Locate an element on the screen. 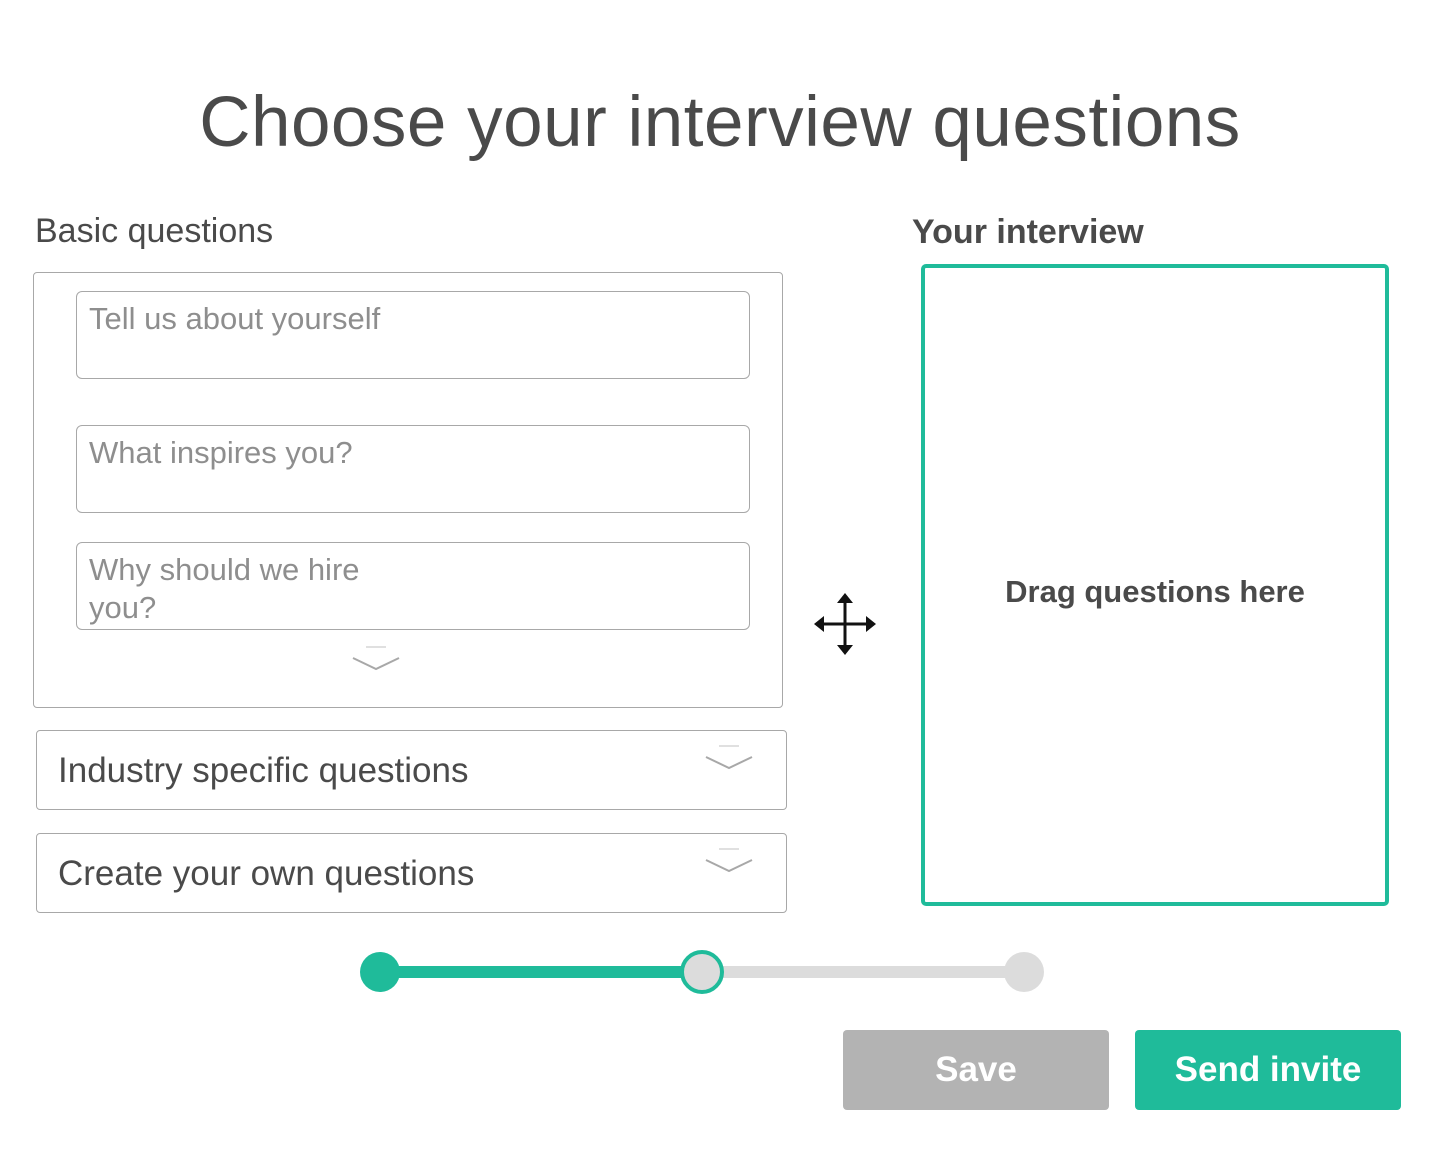 This screenshot has width=1440, height=1172. your-interview-heading: Your interview is located at coordinates (1028, 232).